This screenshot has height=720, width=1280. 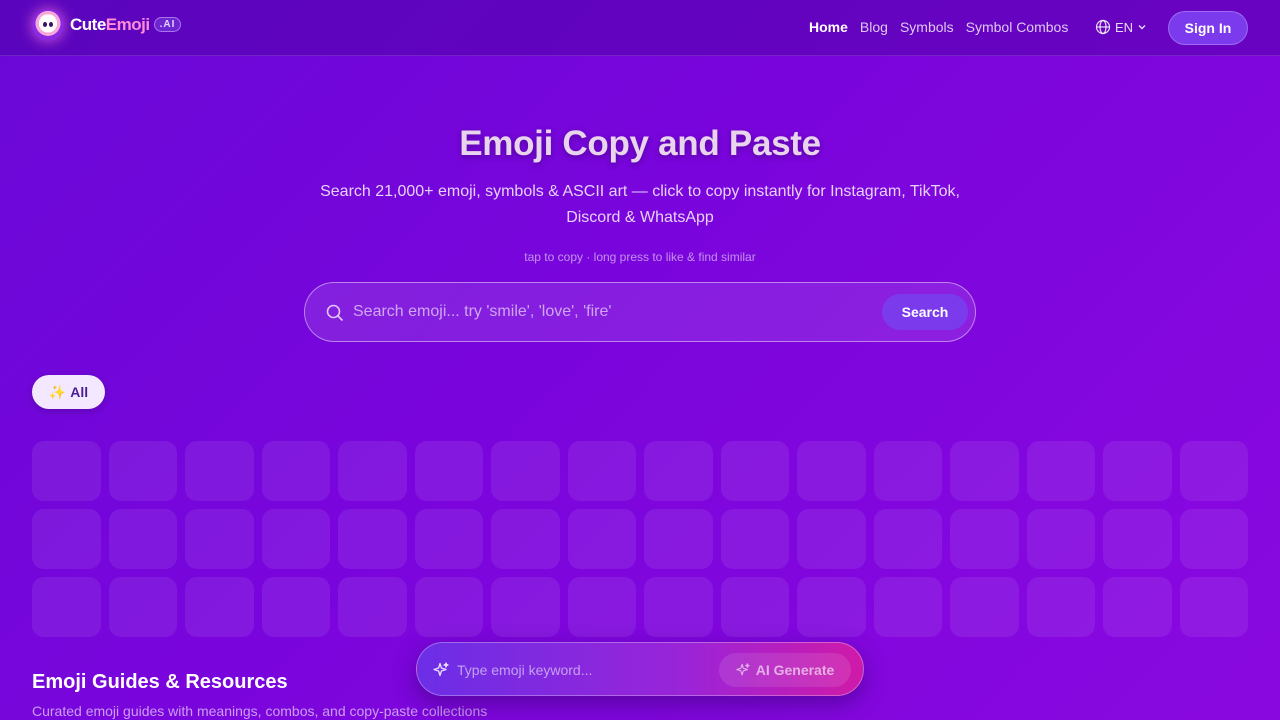 I want to click on language-selector: EN, so click(x=1123, y=27).